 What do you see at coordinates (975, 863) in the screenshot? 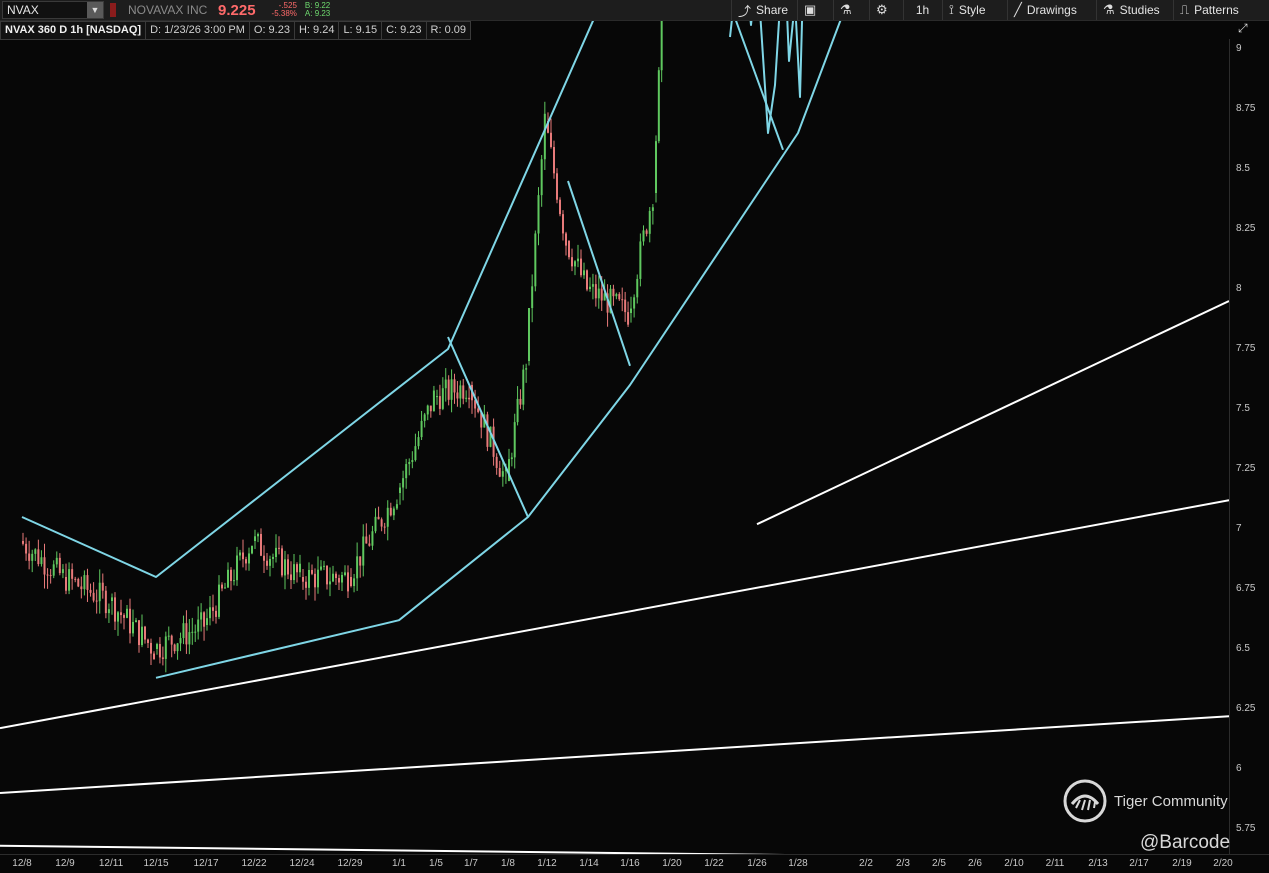
I see `time-tick-label: 2/6` at bounding box center [975, 863].